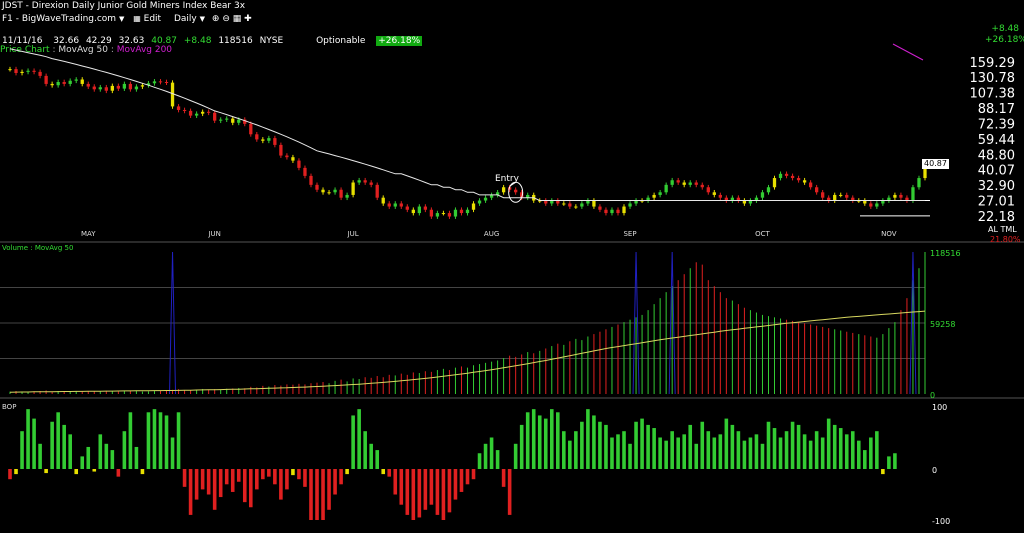  What do you see at coordinates (996, 171) in the screenshot?
I see `price-tick-label: 40.07` at bounding box center [996, 171].